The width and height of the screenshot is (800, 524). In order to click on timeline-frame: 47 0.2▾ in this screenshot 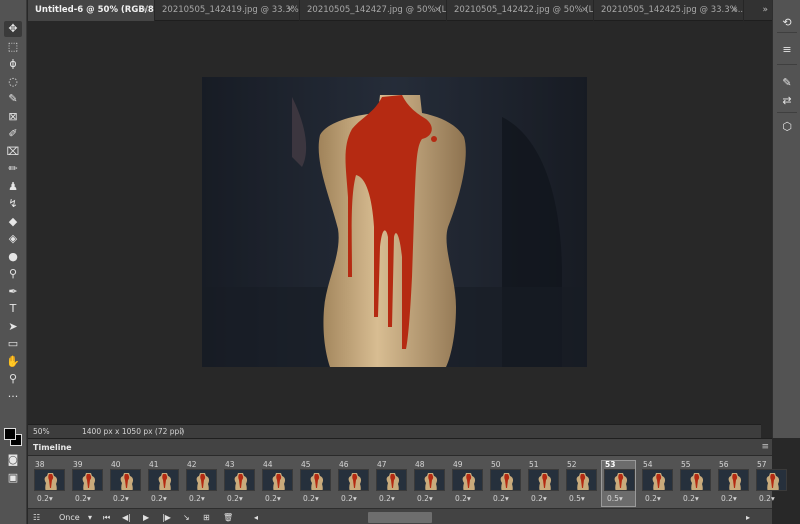, I will do `click(390, 484)`.